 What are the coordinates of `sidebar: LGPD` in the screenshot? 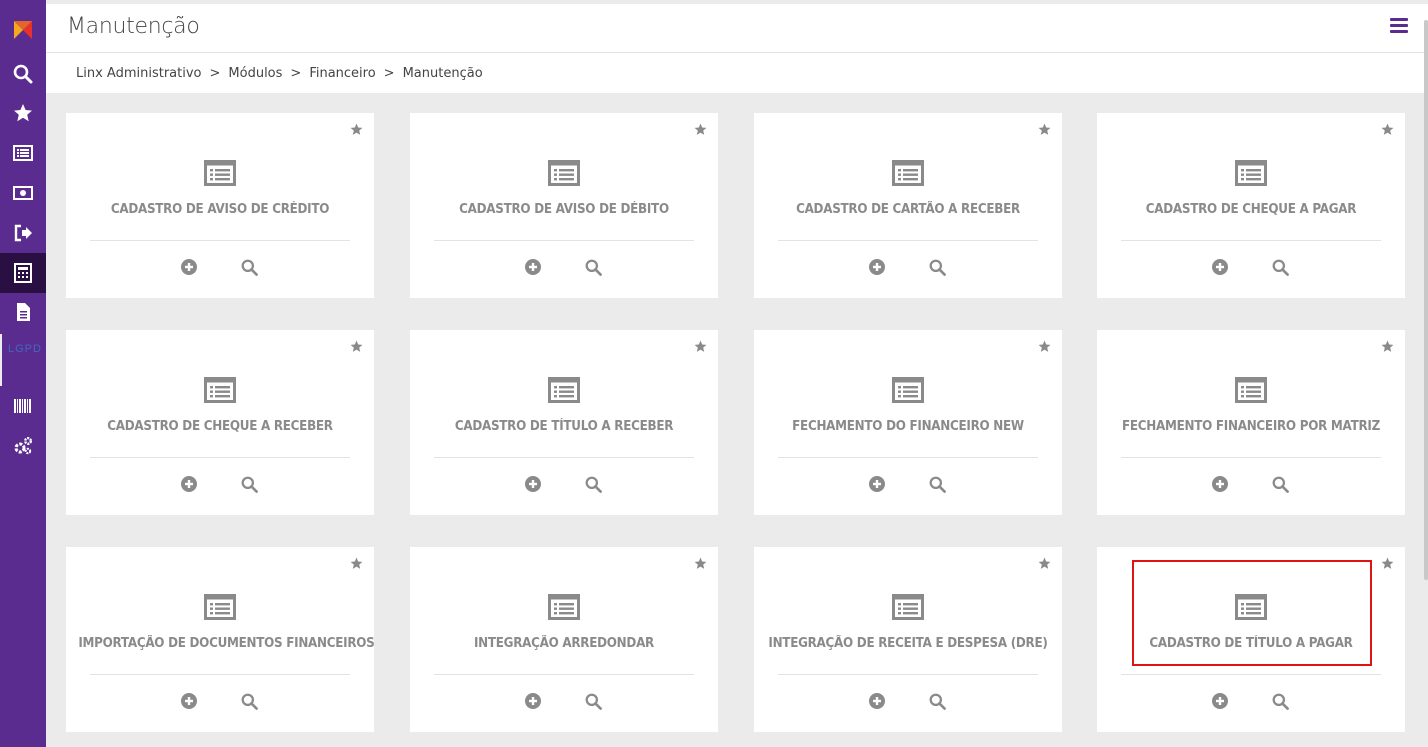 It's located at (23, 373).